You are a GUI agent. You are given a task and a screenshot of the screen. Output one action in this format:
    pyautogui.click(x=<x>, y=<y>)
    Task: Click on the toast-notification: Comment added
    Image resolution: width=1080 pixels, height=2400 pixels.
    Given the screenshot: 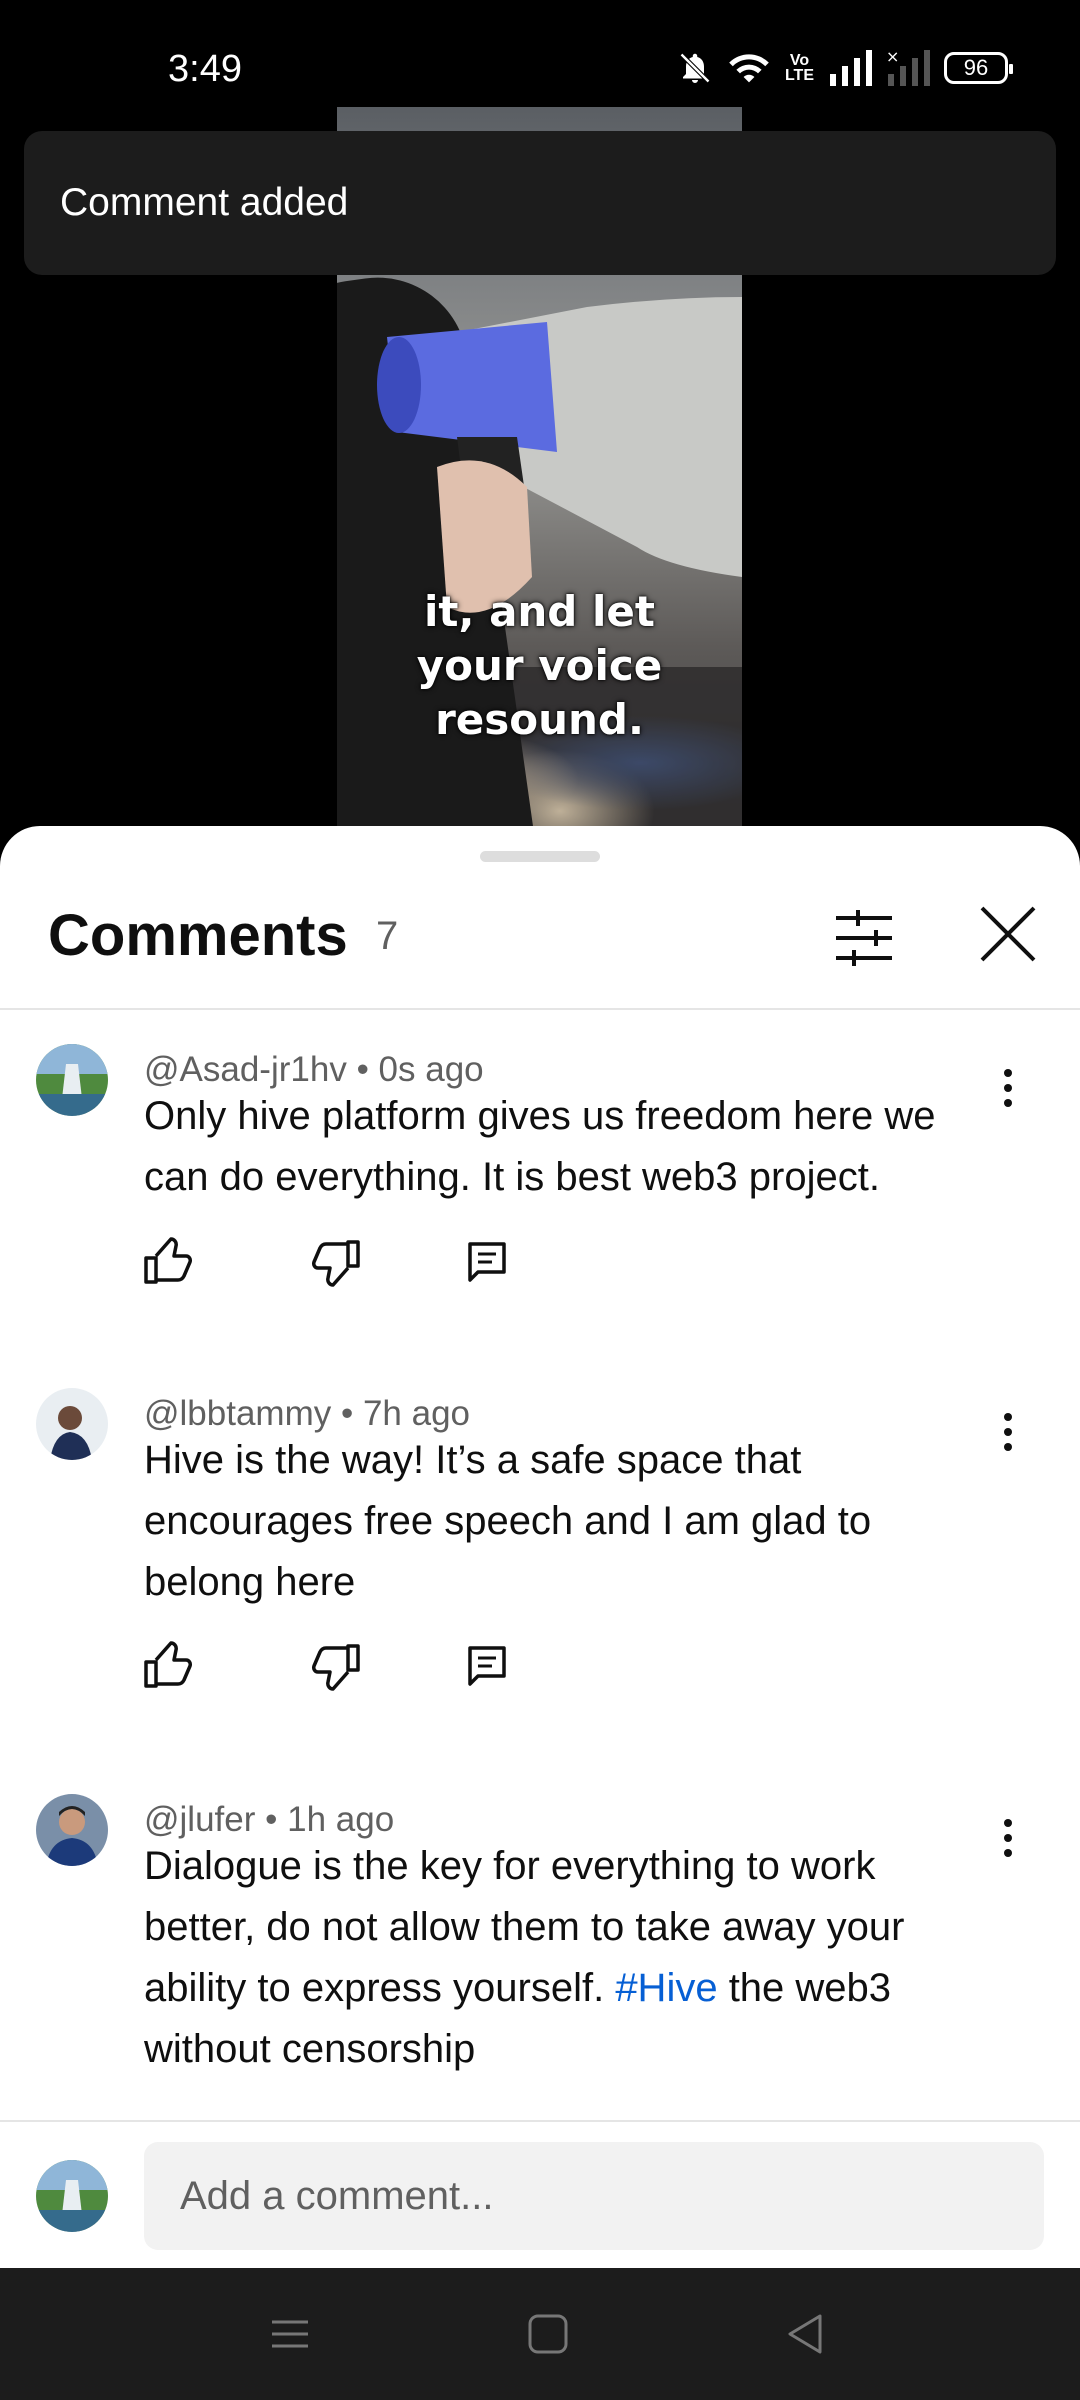 What is the action you would take?
    pyautogui.click(x=540, y=203)
    